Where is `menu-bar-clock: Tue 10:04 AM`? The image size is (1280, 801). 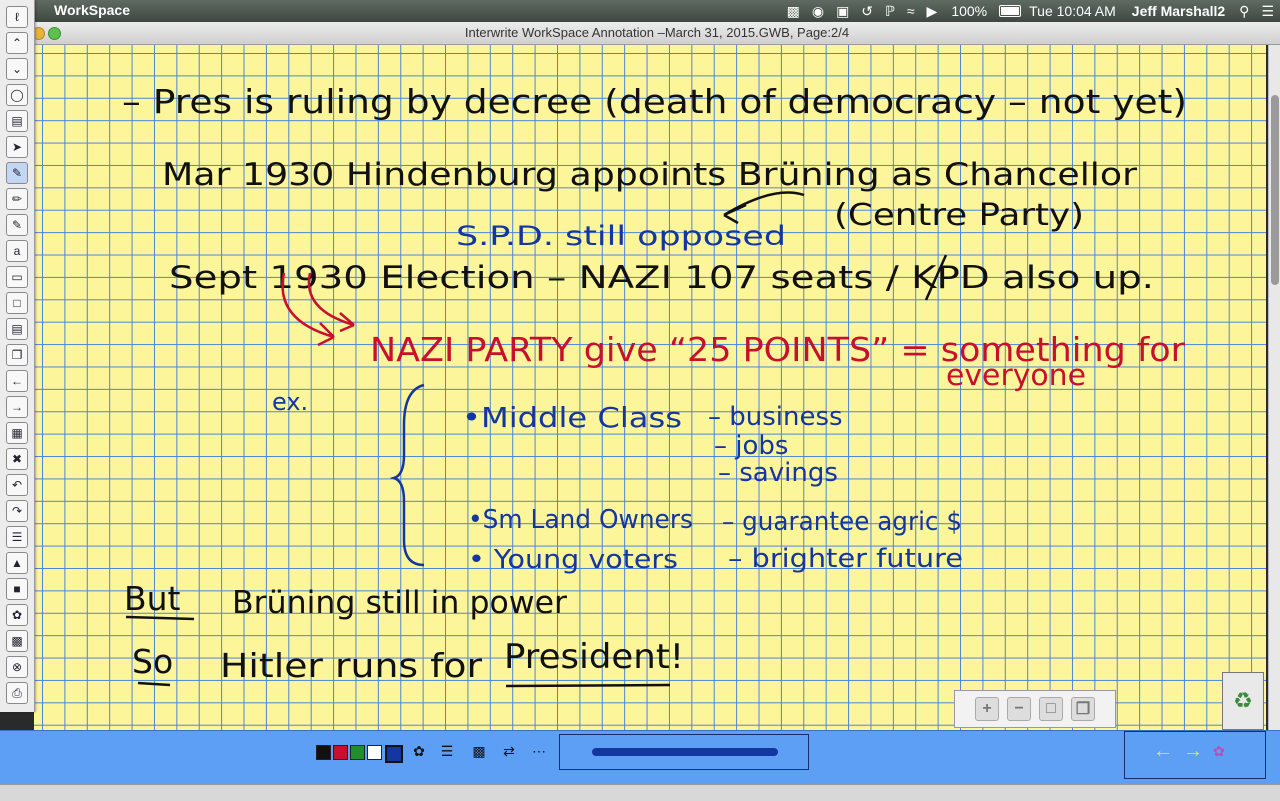
menu-bar-clock: Tue 10:04 AM is located at coordinates (1072, 11).